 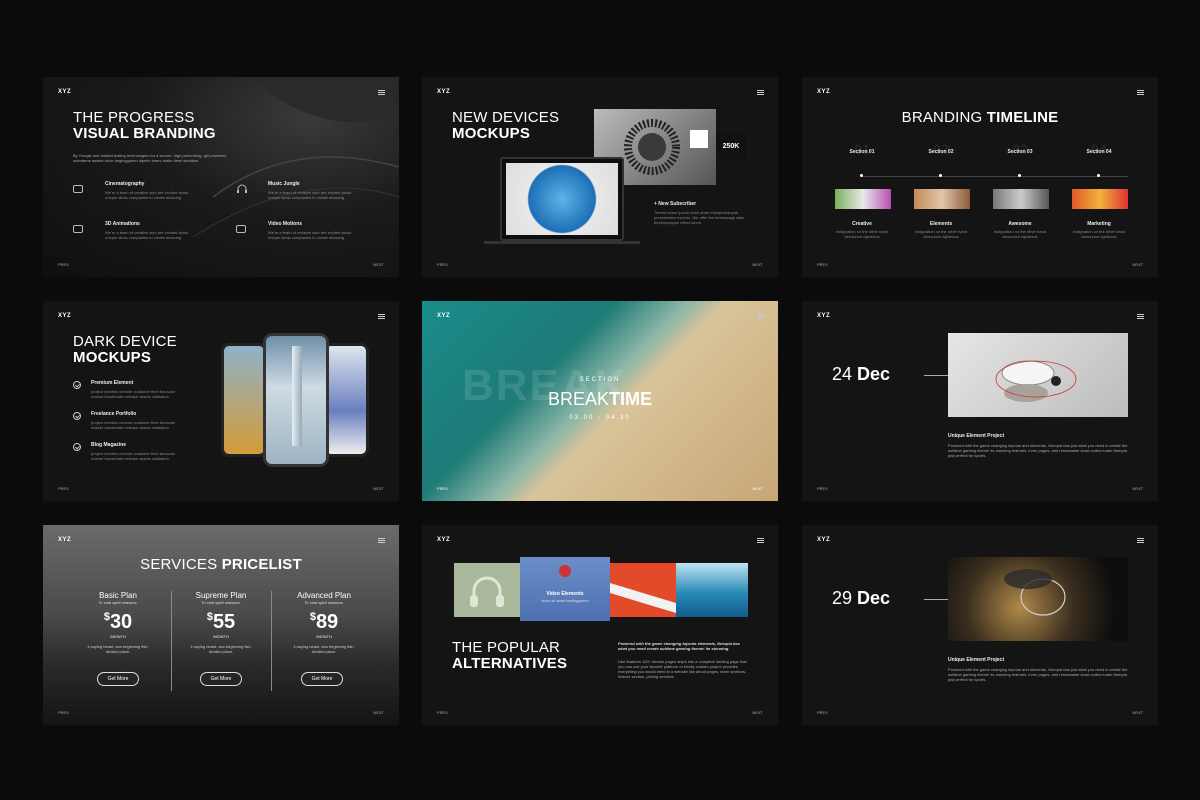 I want to click on feature-title: Music Jungle, so click(x=284, y=184).